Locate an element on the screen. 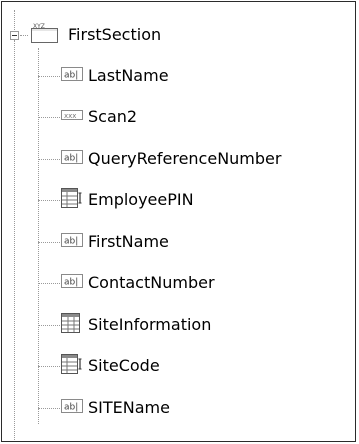  tree-node-label: SITEName is located at coordinates (129, 407).